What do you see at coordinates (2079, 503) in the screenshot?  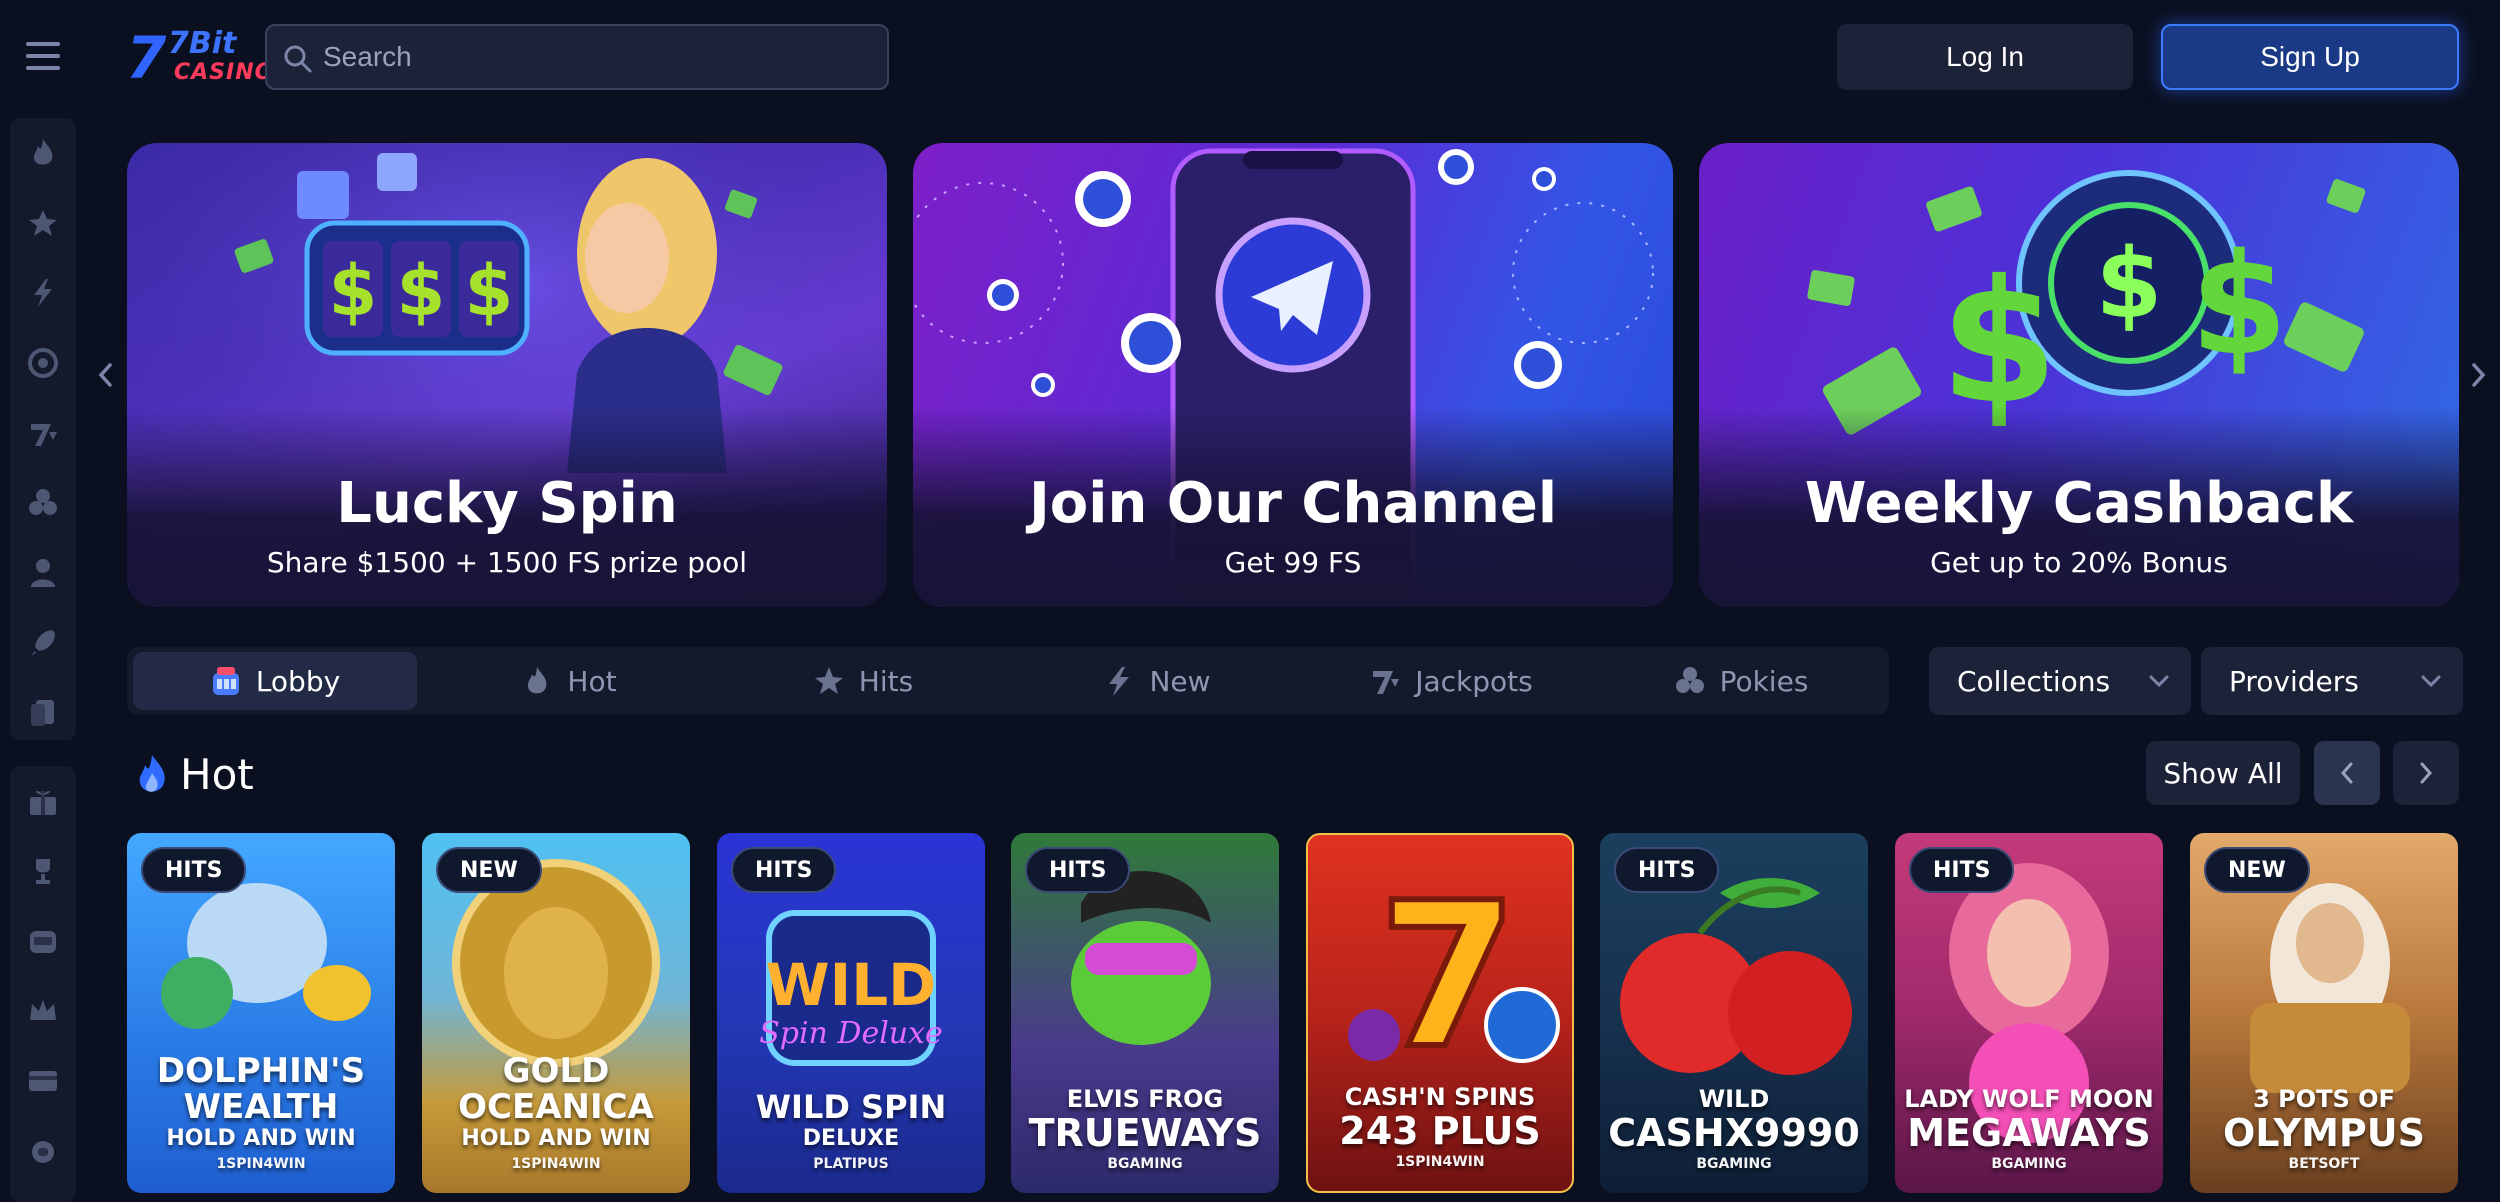 I see `banner-title: Weekly Cashback` at bounding box center [2079, 503].